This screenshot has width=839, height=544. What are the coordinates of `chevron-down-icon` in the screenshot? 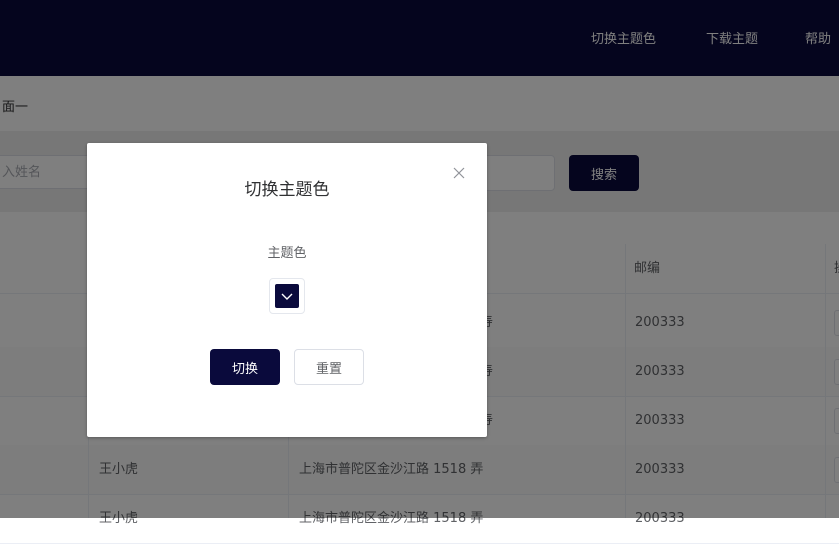 It's located at (287, 296).